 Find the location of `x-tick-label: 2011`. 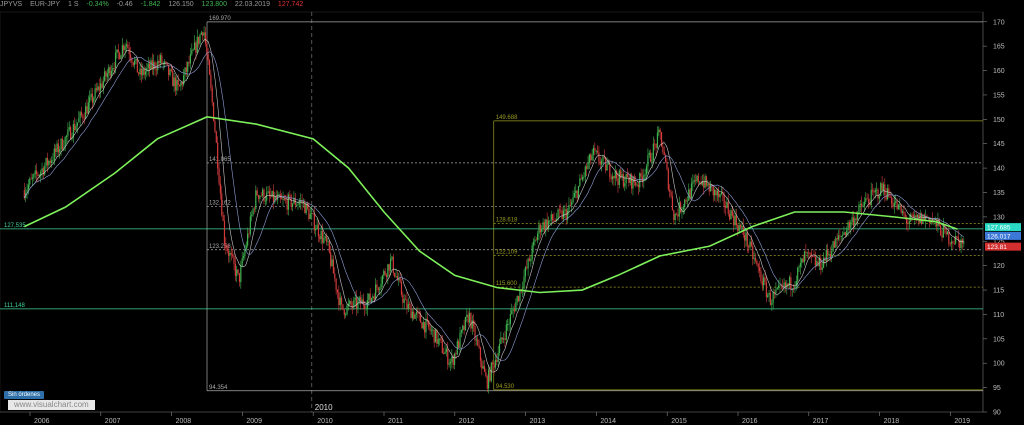

x-tick-label: 2011 is located at coordinates (395, 421).